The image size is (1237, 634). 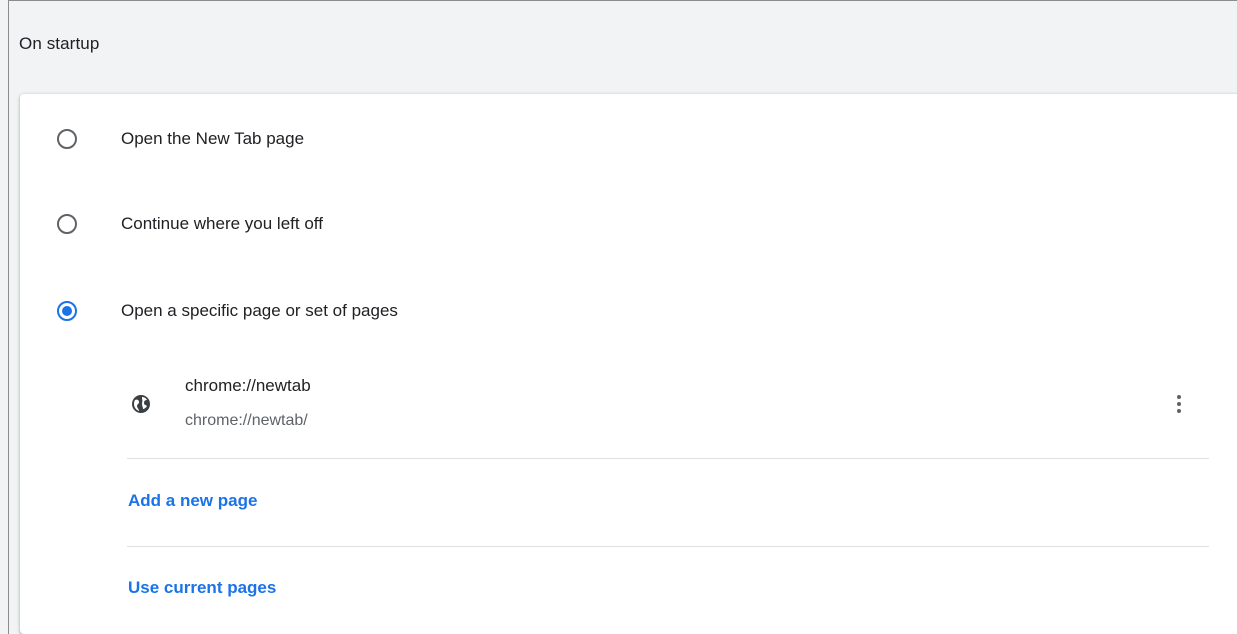 What do you see at coordinates (192, 501) in the screenshot?
I see `add-new-page-link: Add a new page` at bounding box center [192, 501].